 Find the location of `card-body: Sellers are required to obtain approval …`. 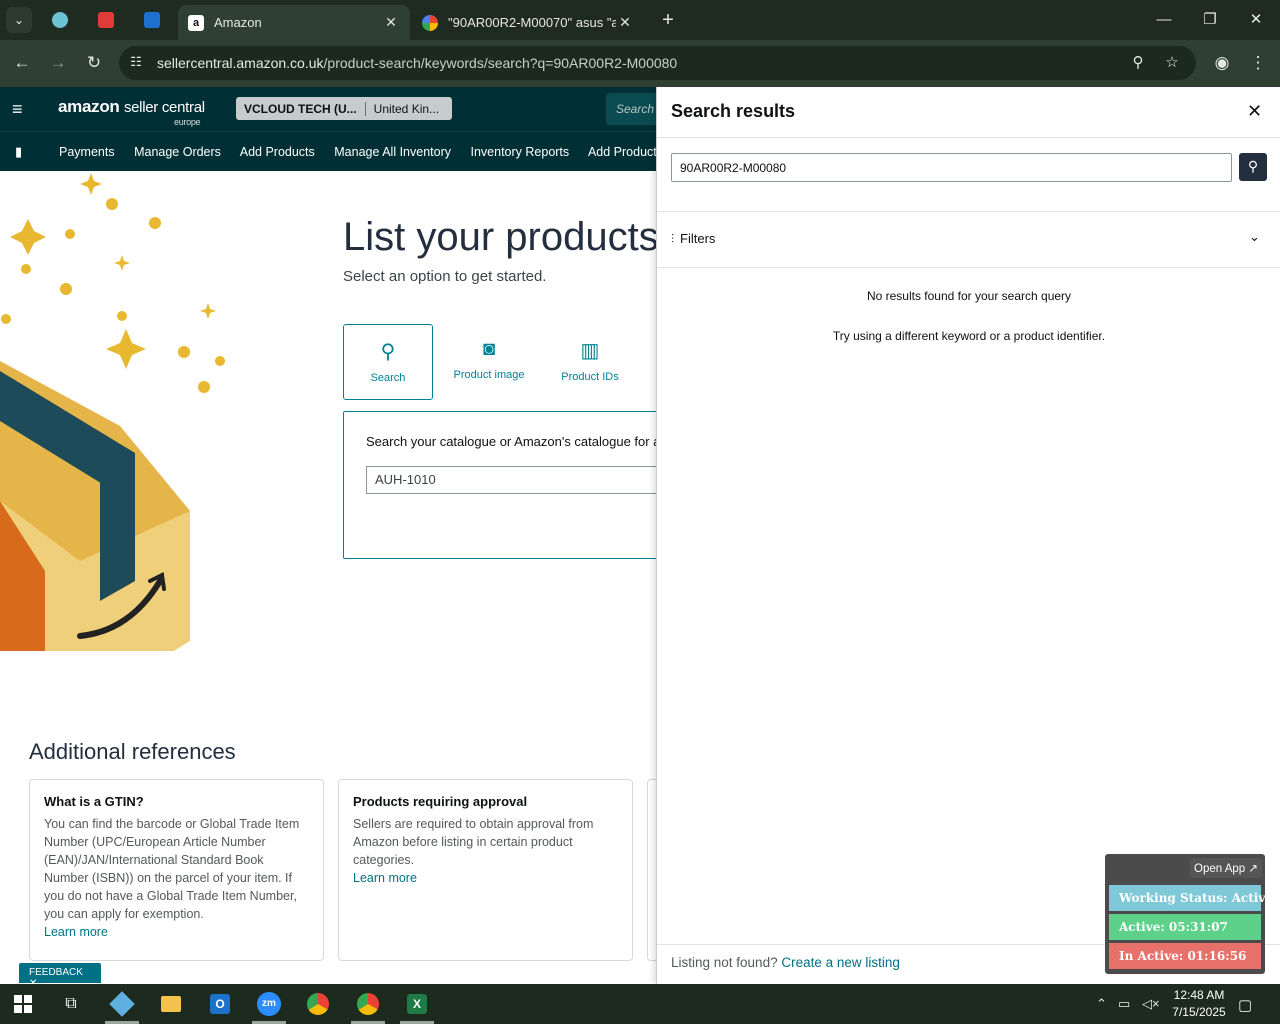

card-body: Sellers are required to obtain approval … is located at coordinates (473, 842).